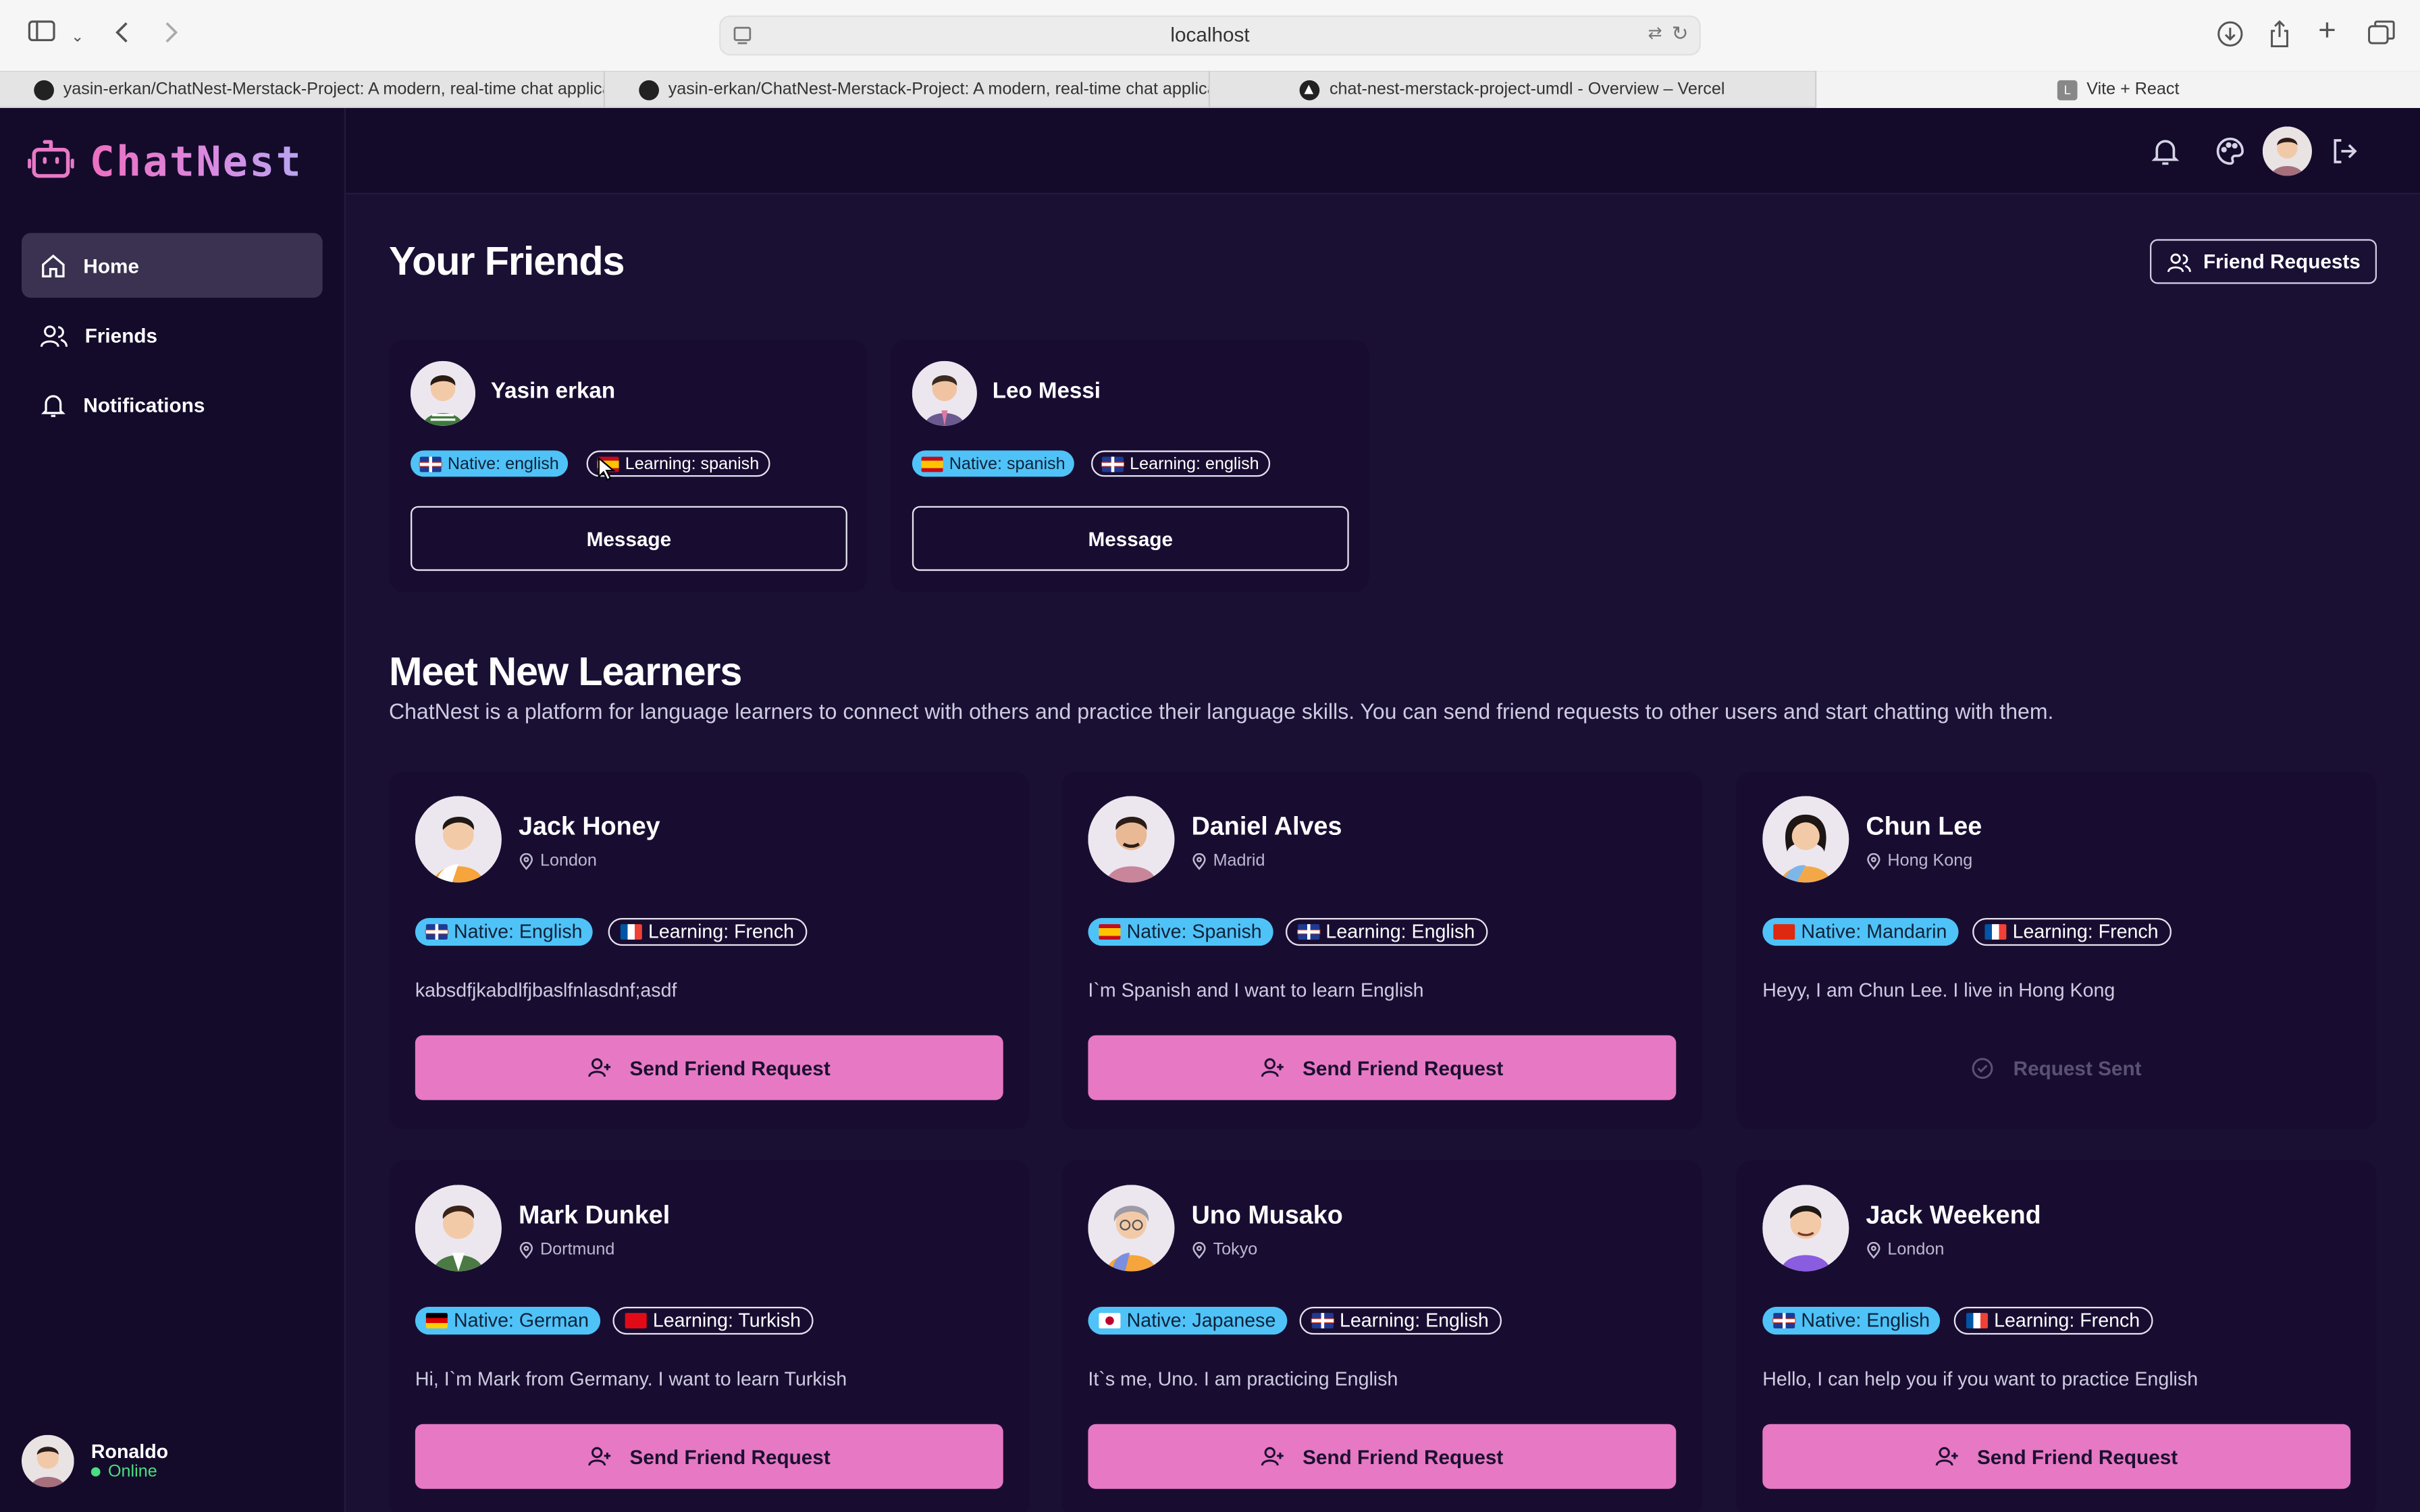 The width and height of the screenshot is (2420, 1512). I want to click on mouse-cursor-icon, so click(607, 473).